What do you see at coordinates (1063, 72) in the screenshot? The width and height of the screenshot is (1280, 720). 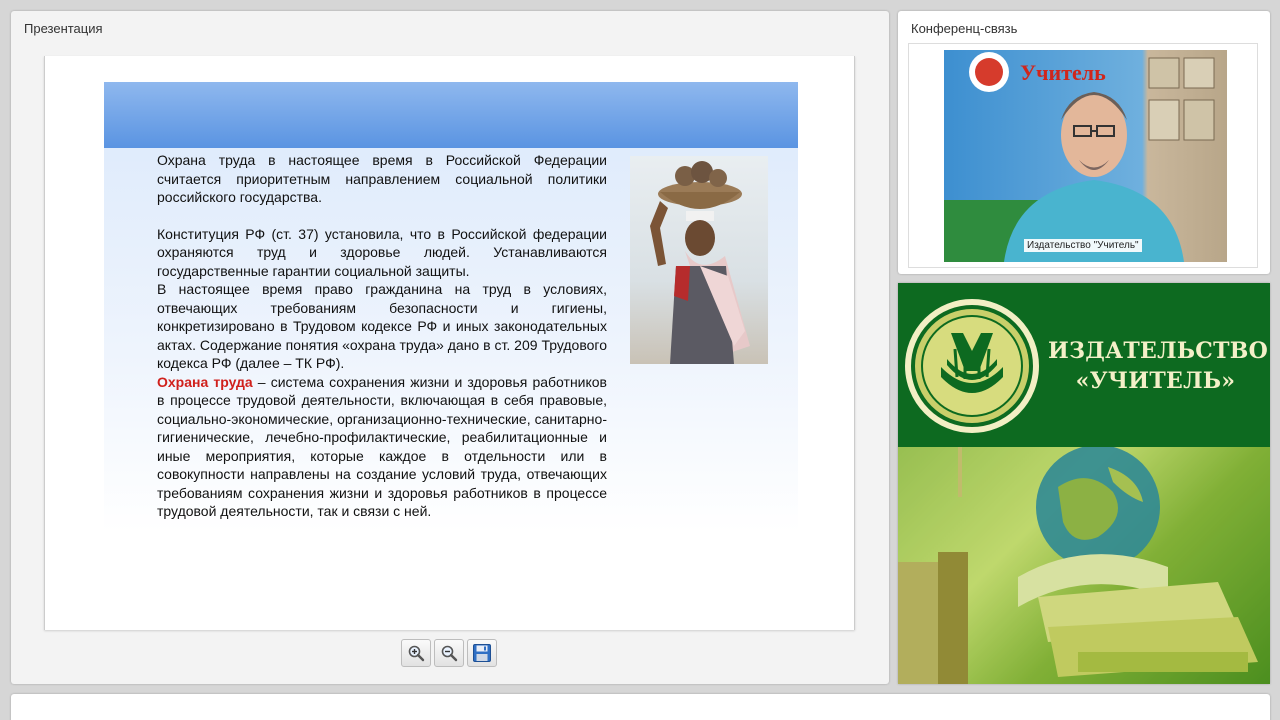 I see `conference-banner-logo: Учитель` at bounding box center [1063, 72].